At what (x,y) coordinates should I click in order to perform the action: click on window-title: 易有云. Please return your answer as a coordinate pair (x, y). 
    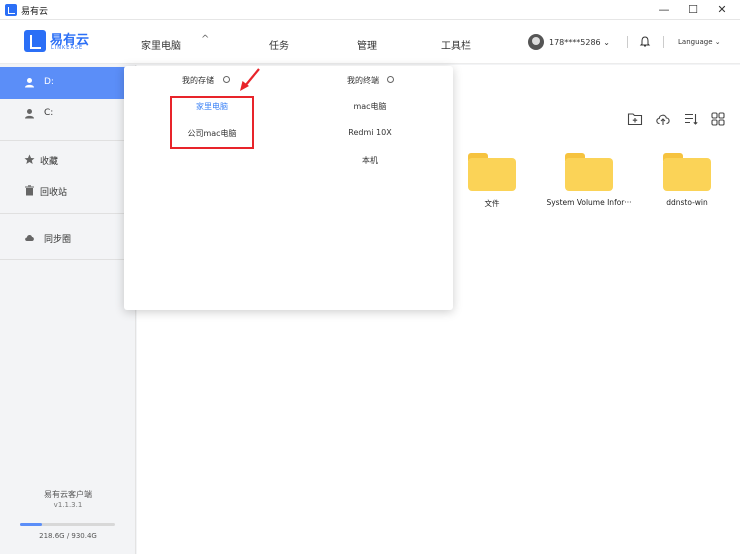
    Looking at the image, I should click on (35, 12).